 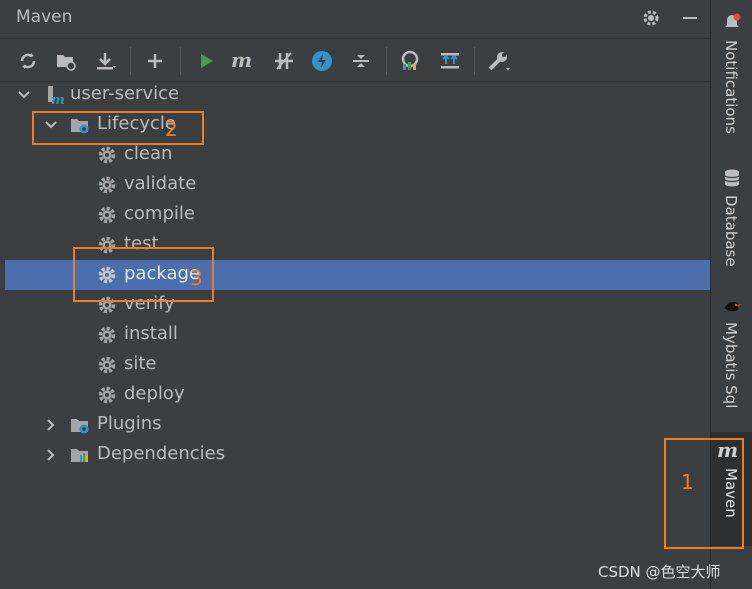 I want to click on chevron-down-icon, so click(x=24, y=95).